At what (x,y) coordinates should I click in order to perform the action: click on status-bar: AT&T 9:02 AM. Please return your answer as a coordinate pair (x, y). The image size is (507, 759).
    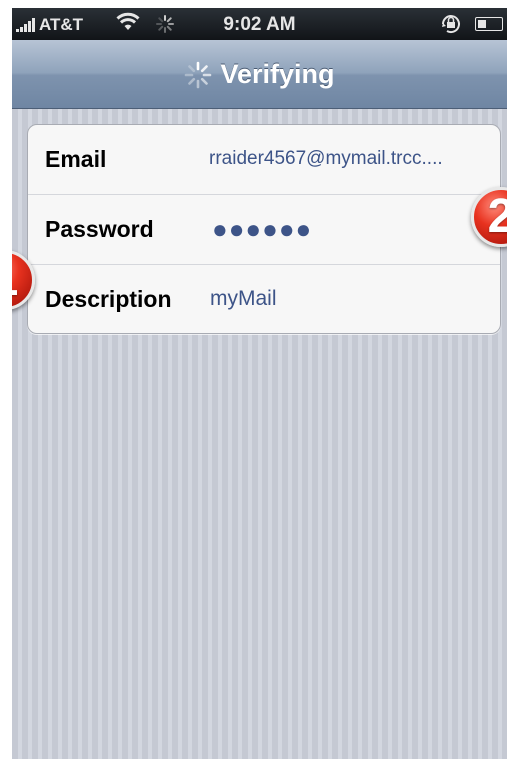
    Looking at the image, I should click on (259, 24).